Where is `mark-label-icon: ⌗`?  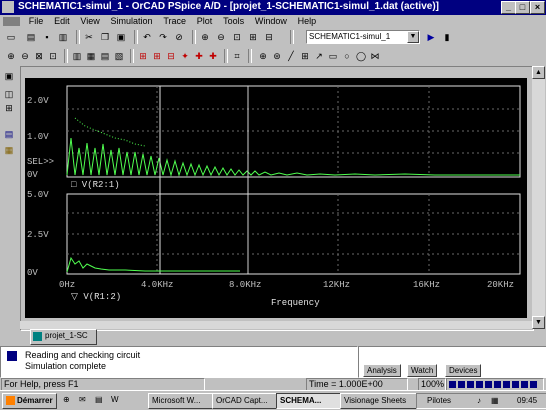
mark-label-icon: ⌗ is located at coordinates (237, 56).